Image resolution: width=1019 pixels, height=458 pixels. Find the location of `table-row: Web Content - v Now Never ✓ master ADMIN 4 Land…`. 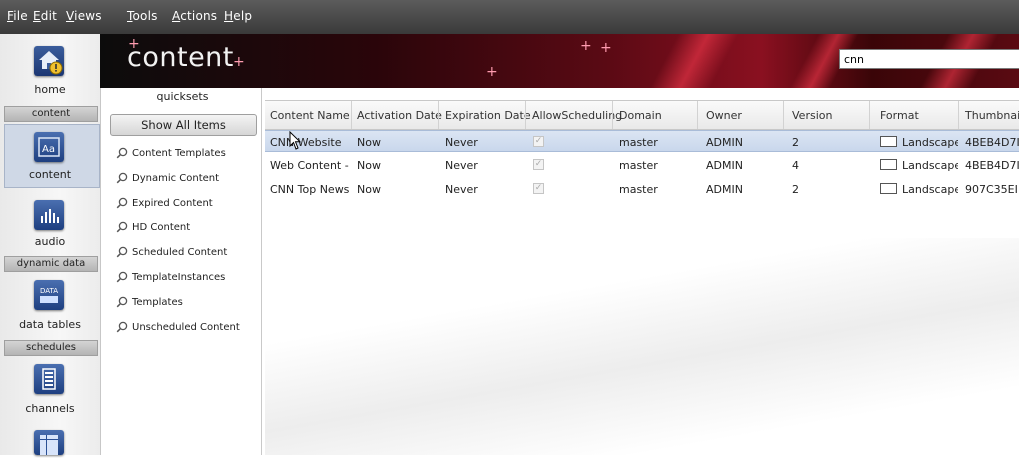

table-row: Web Content - v Now Never ✓ master ADMIN 4 Land… is located at coordinates (642, 165).